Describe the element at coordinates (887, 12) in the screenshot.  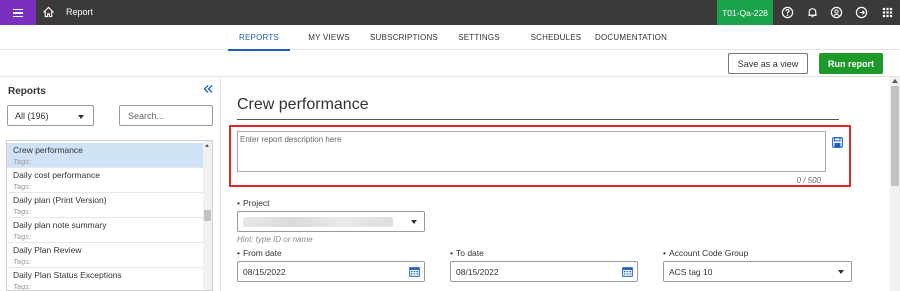
I see `apps-icon` at that location.